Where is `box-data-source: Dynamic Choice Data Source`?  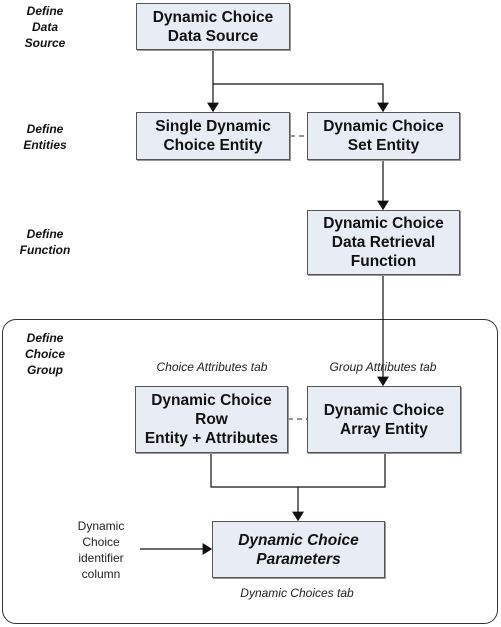 box-data-source: Dynamic Choice Data Source is located at coordinates (213, 26).